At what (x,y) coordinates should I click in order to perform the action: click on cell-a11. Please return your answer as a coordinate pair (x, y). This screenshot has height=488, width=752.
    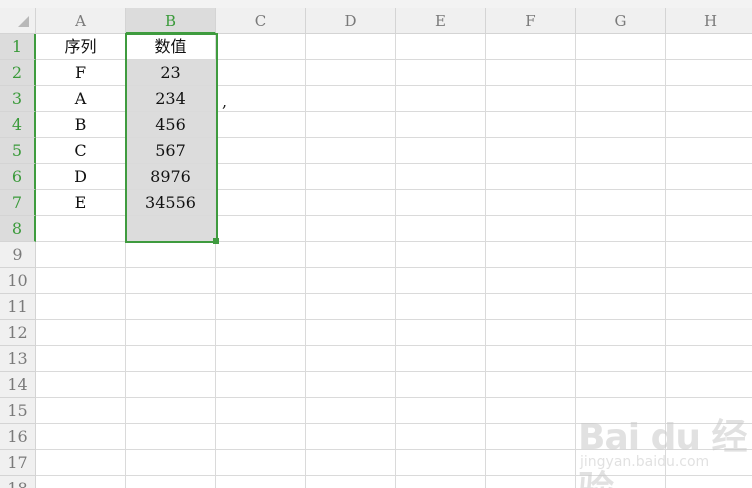
    Looking at the image, I should click on (81, 307).